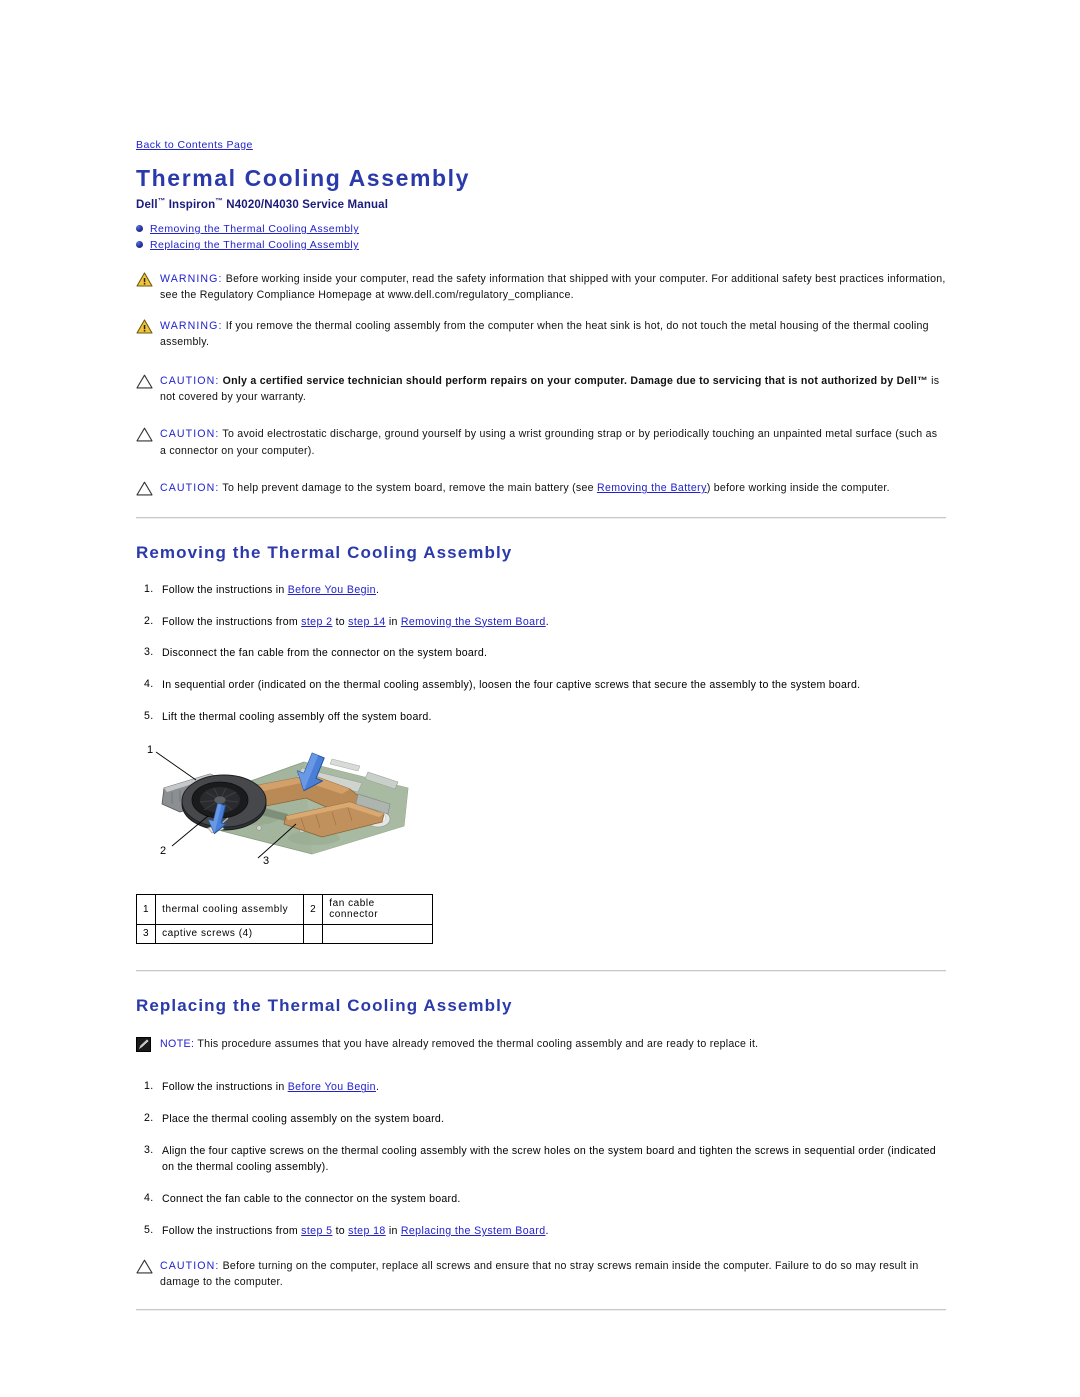 Image resolution: width=1080 pixels, height=1397 pixels. What do you see at coordinates (367, 1231) in the screenshot?
I see `link-step-18: step 18` at bounding box center [367, 1231].